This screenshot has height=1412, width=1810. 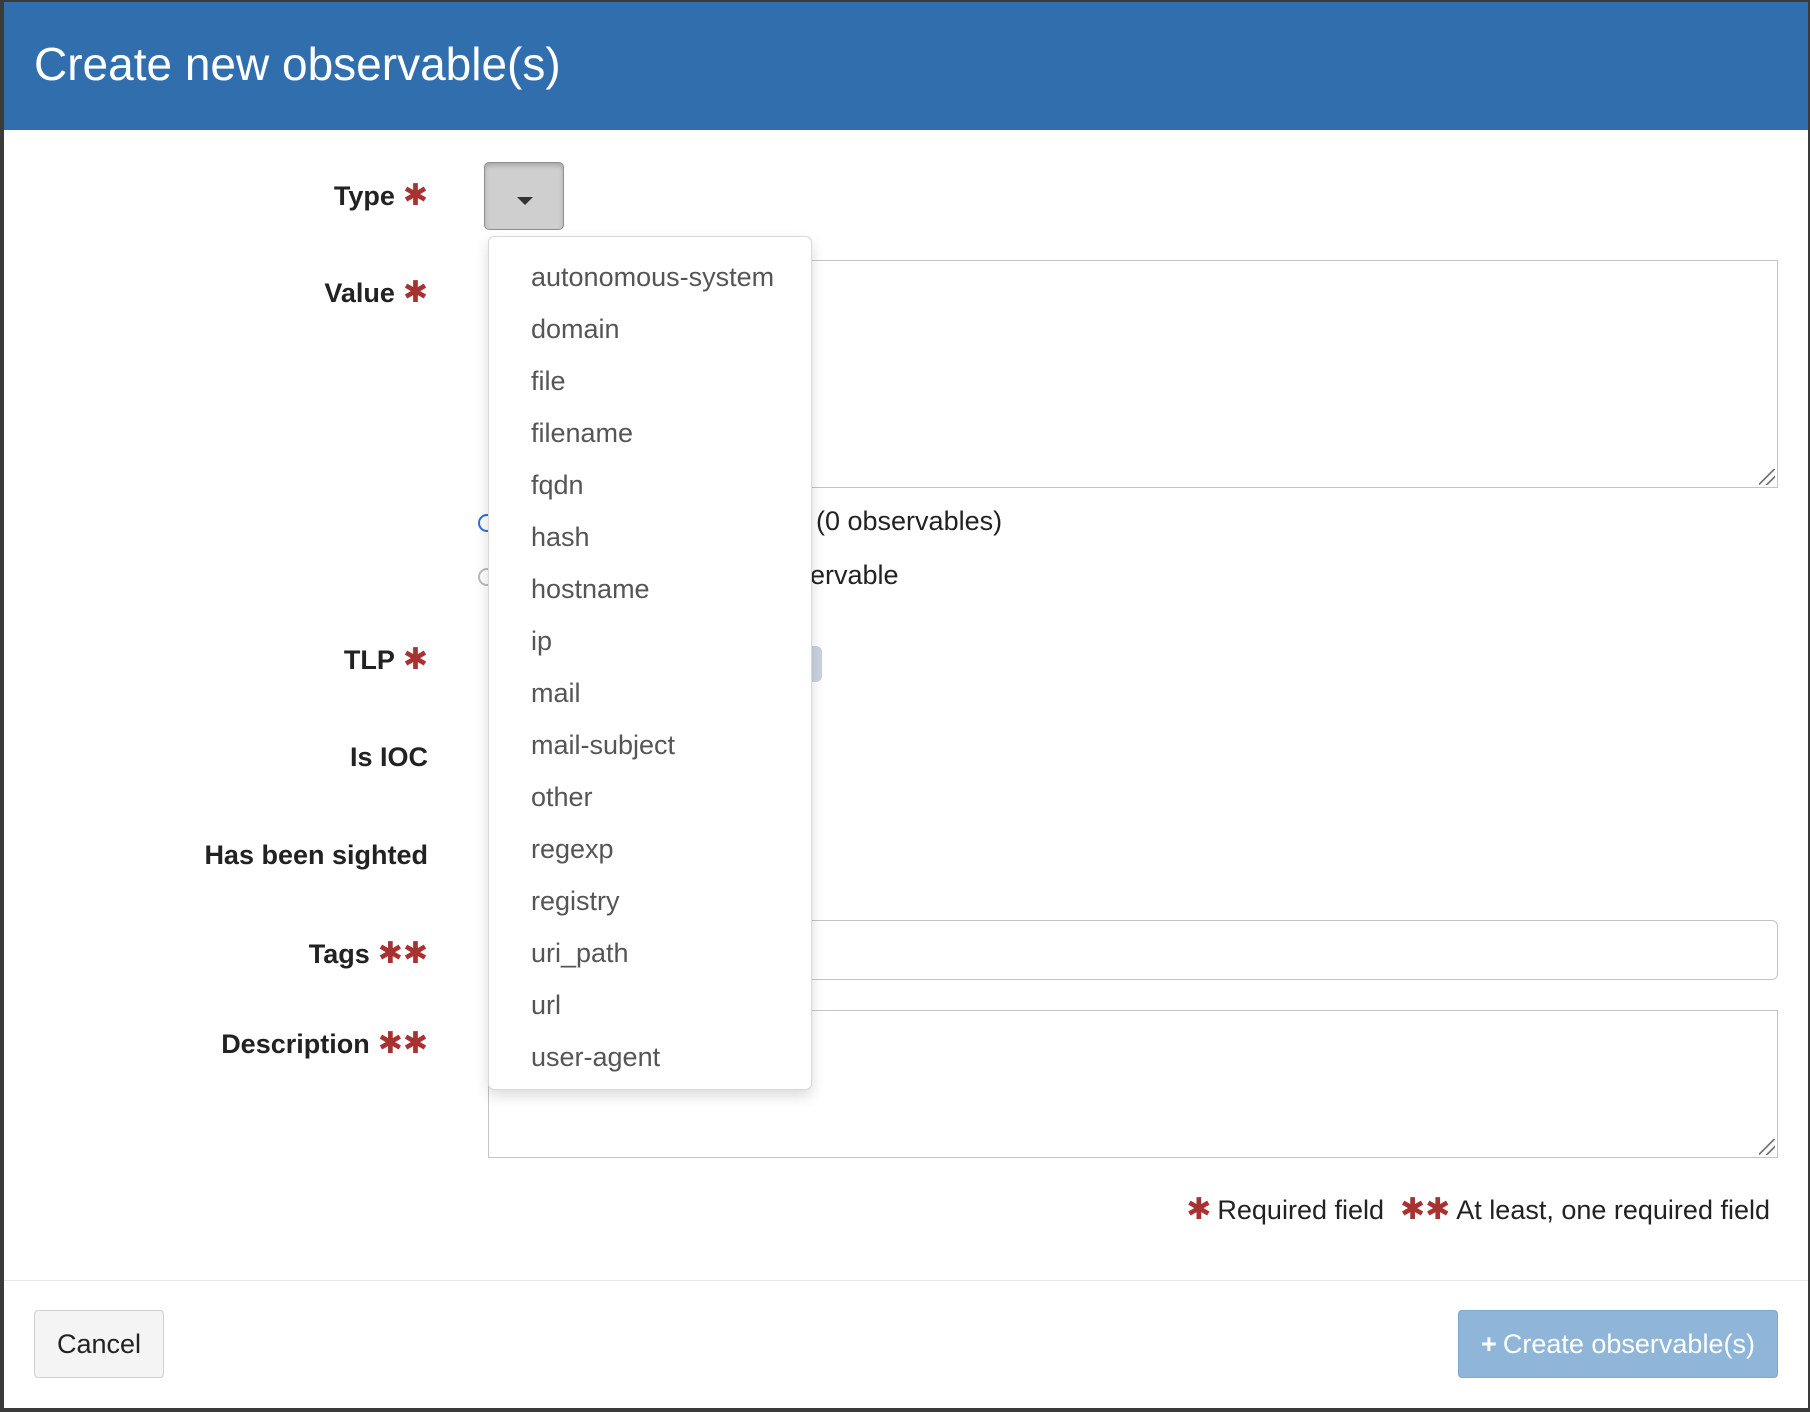 I want to click on type-option: hash, so click(x=650, y=537).